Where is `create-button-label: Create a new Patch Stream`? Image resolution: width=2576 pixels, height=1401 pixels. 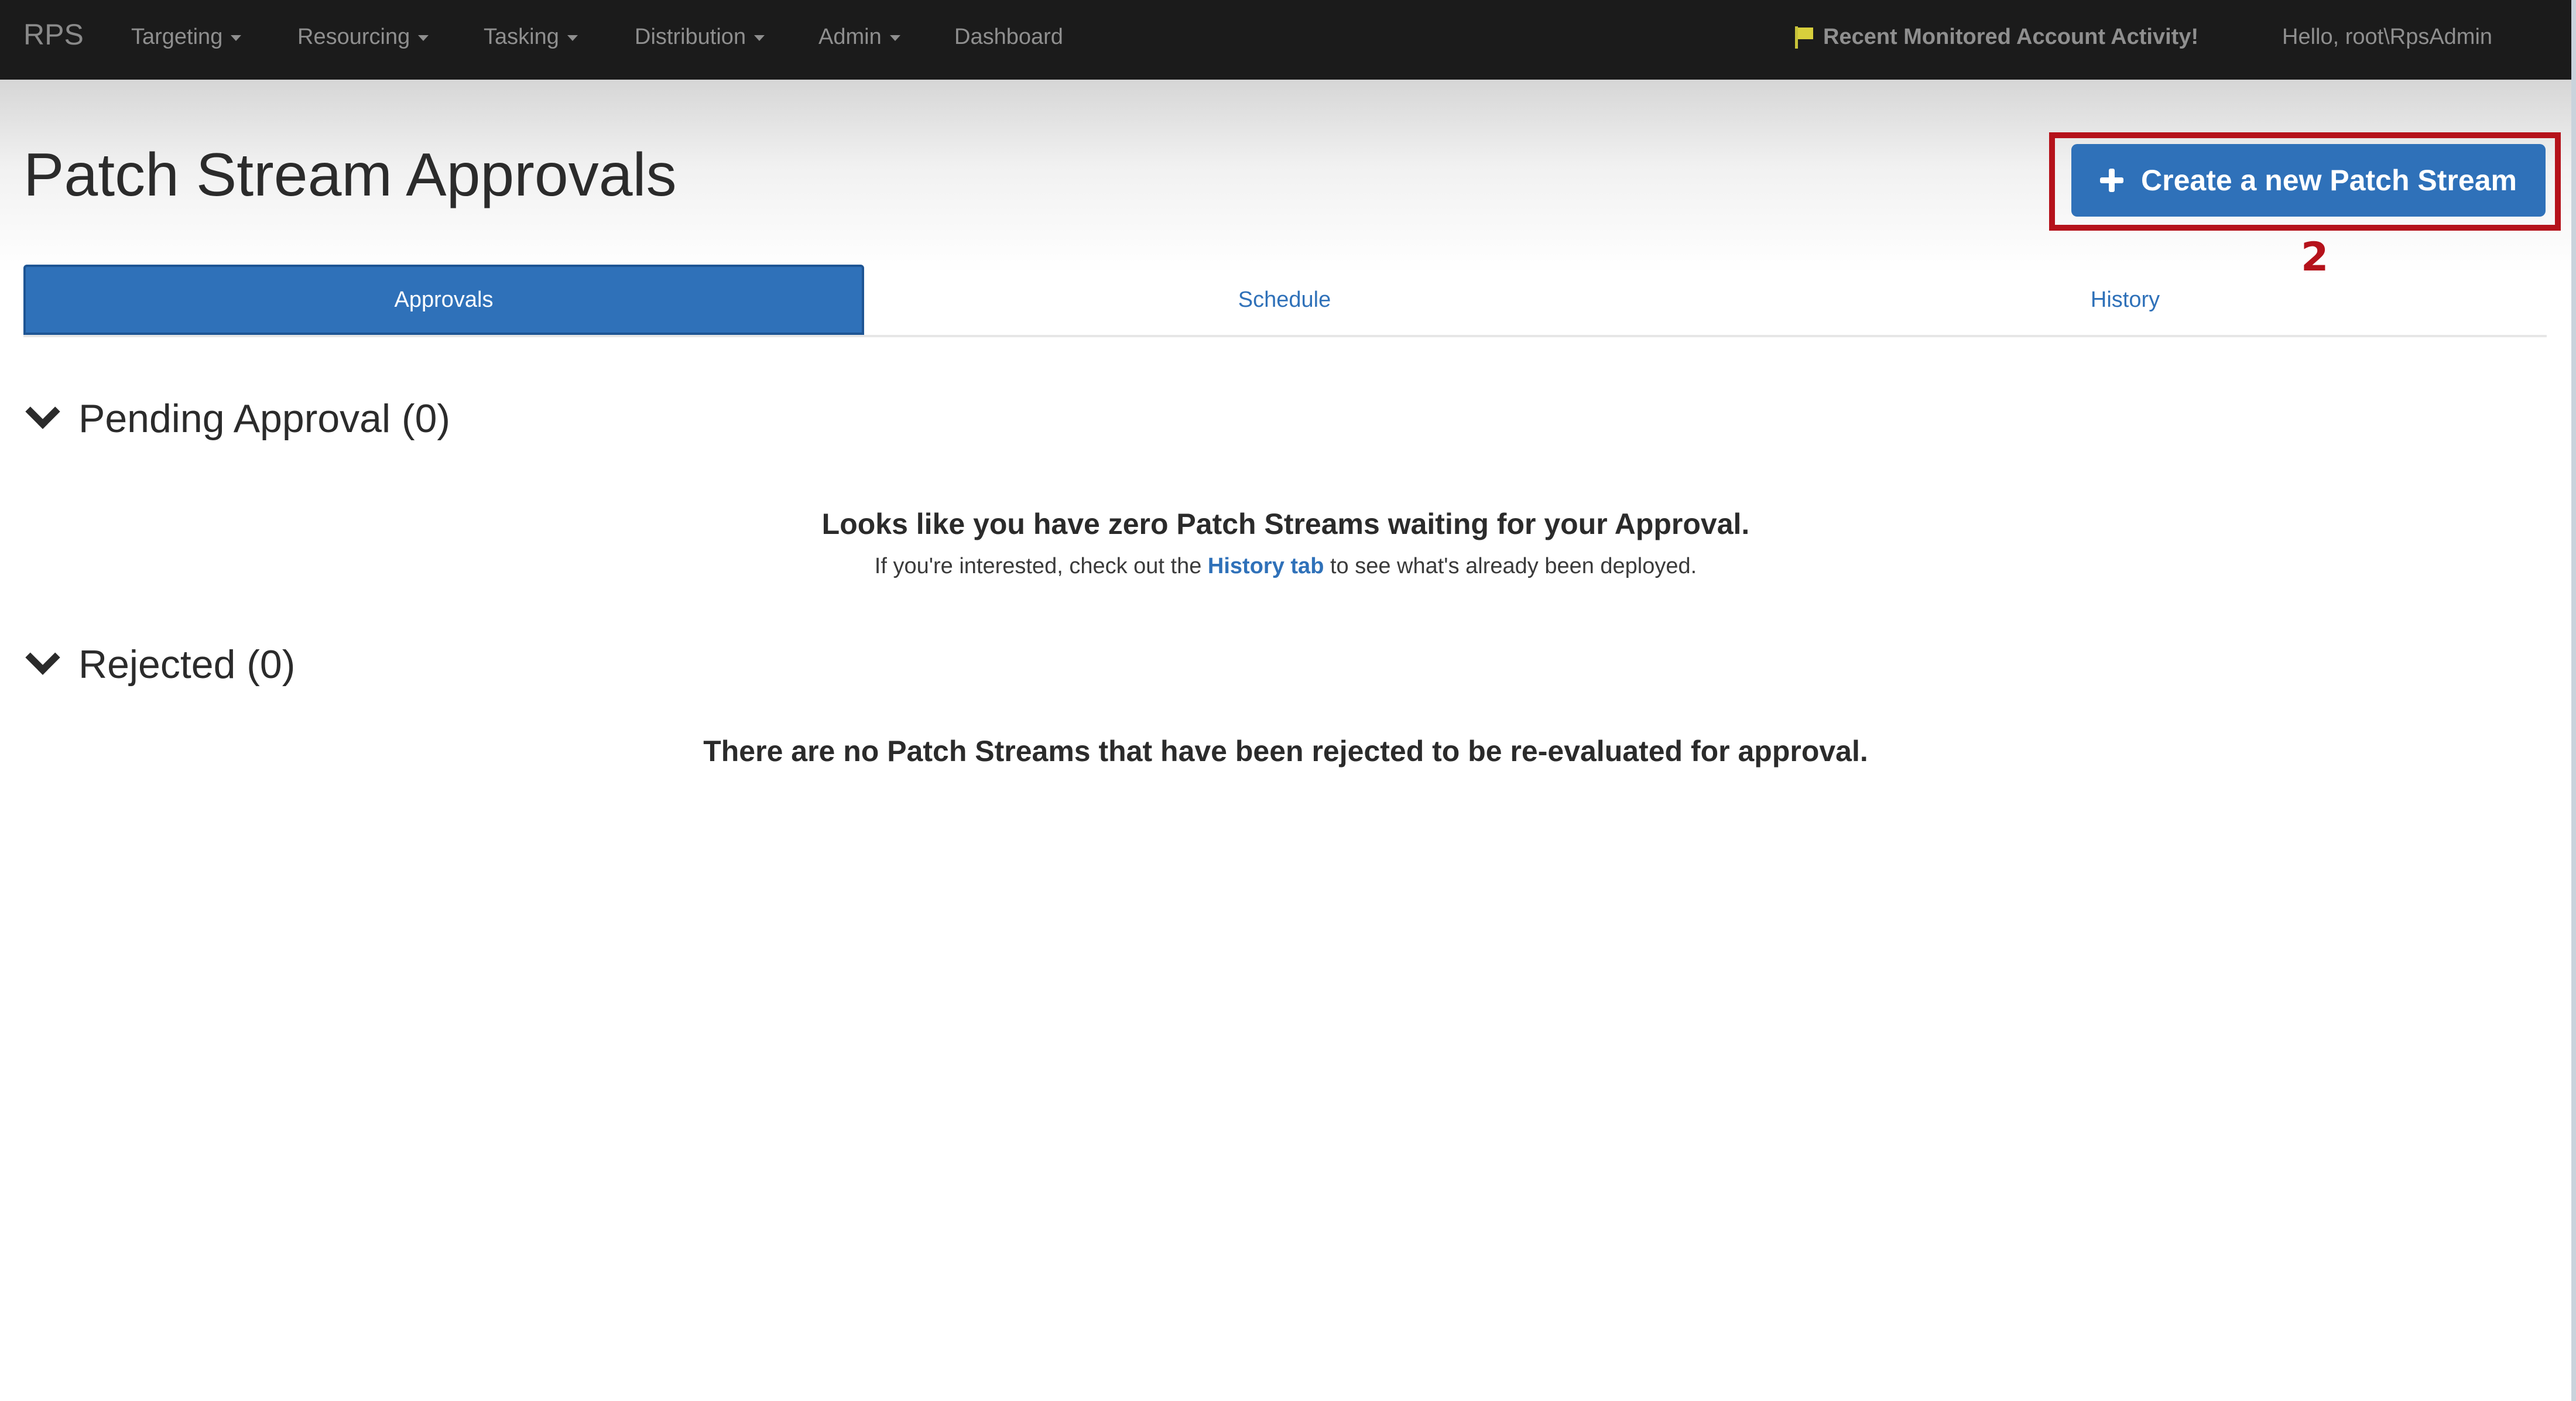
create-button-label: Create a new Patch Stream is located at coordinates (2329, 181).